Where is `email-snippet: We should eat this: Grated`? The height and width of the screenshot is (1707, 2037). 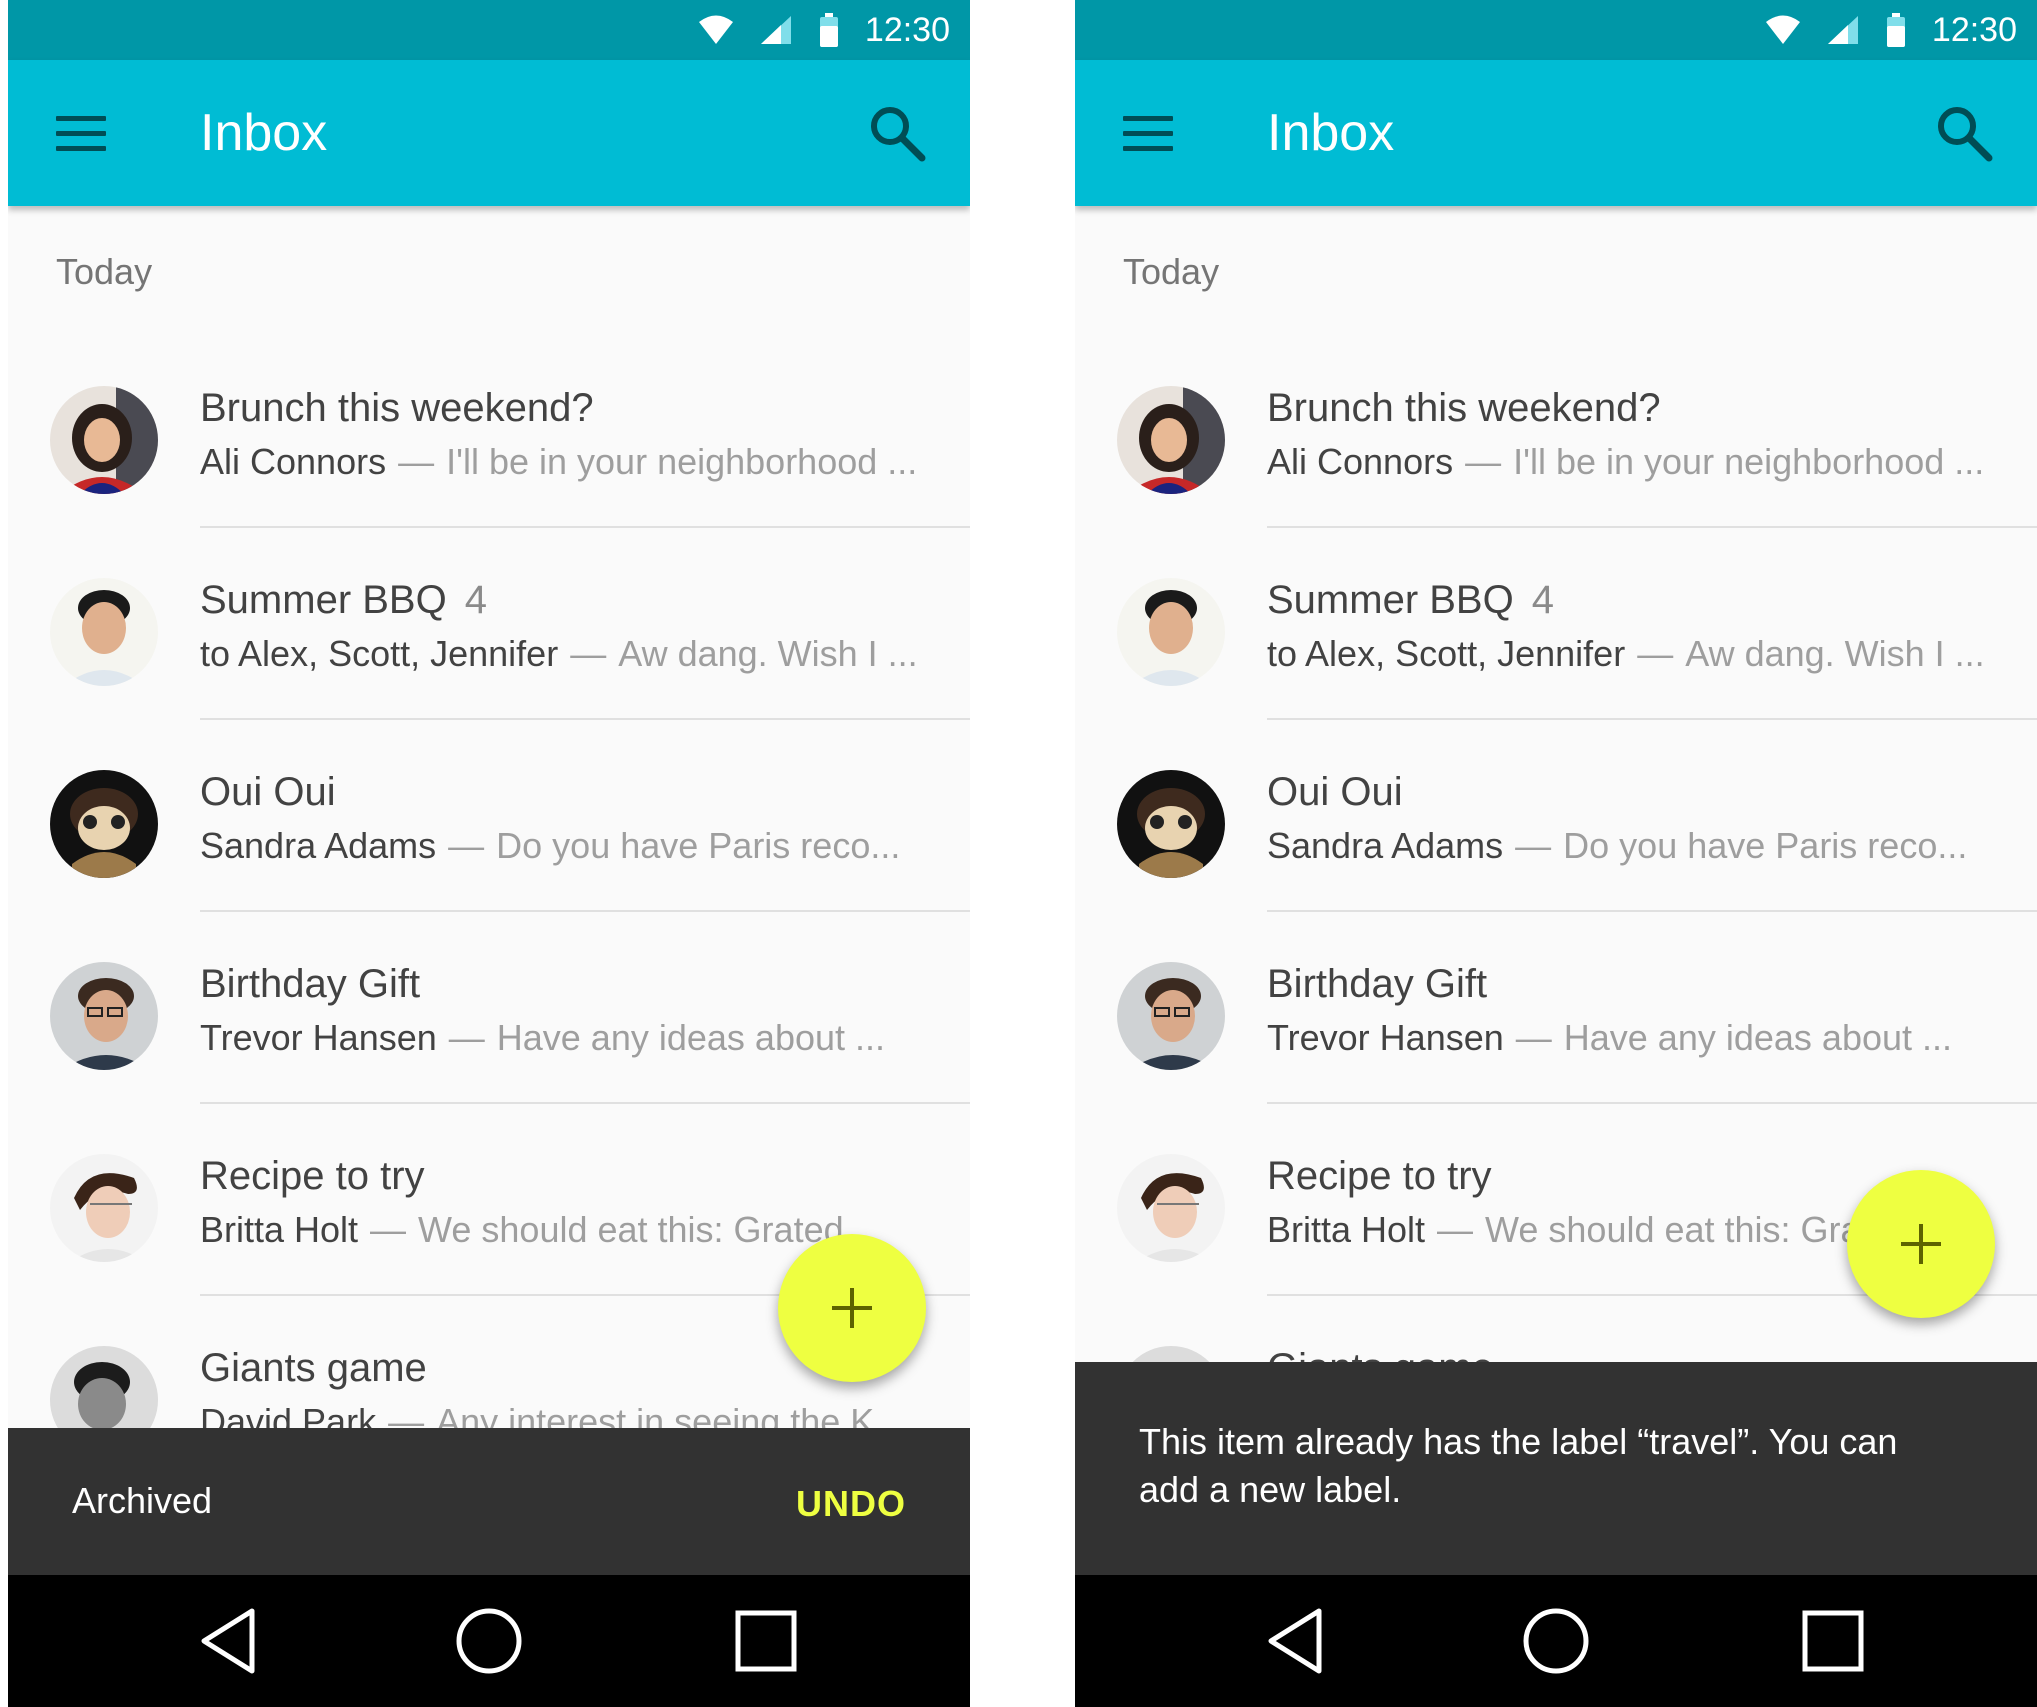 email-snippet: We should eat this: Grated is located at coordinates (631, 1229).